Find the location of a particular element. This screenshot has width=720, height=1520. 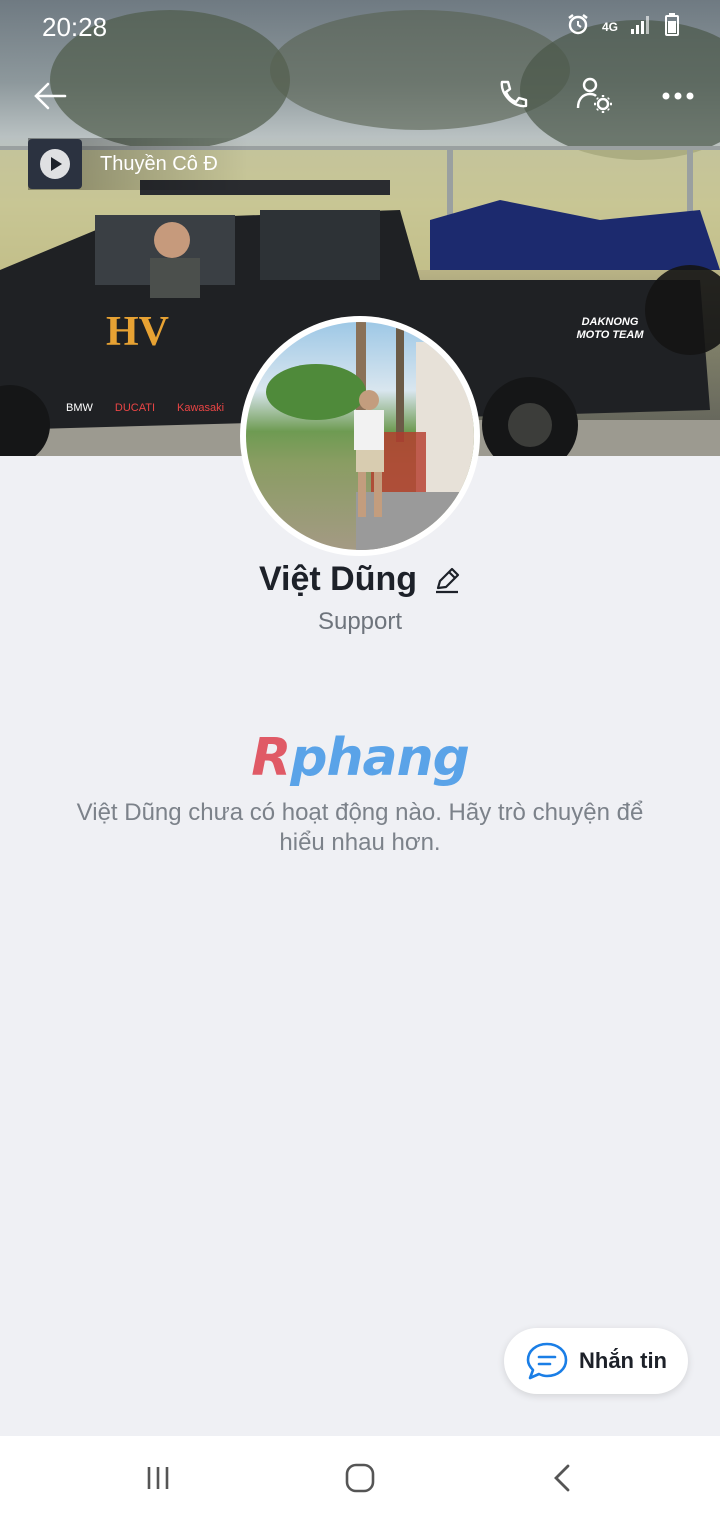

brand-decal: BMW is located at coordinates (79, 408).